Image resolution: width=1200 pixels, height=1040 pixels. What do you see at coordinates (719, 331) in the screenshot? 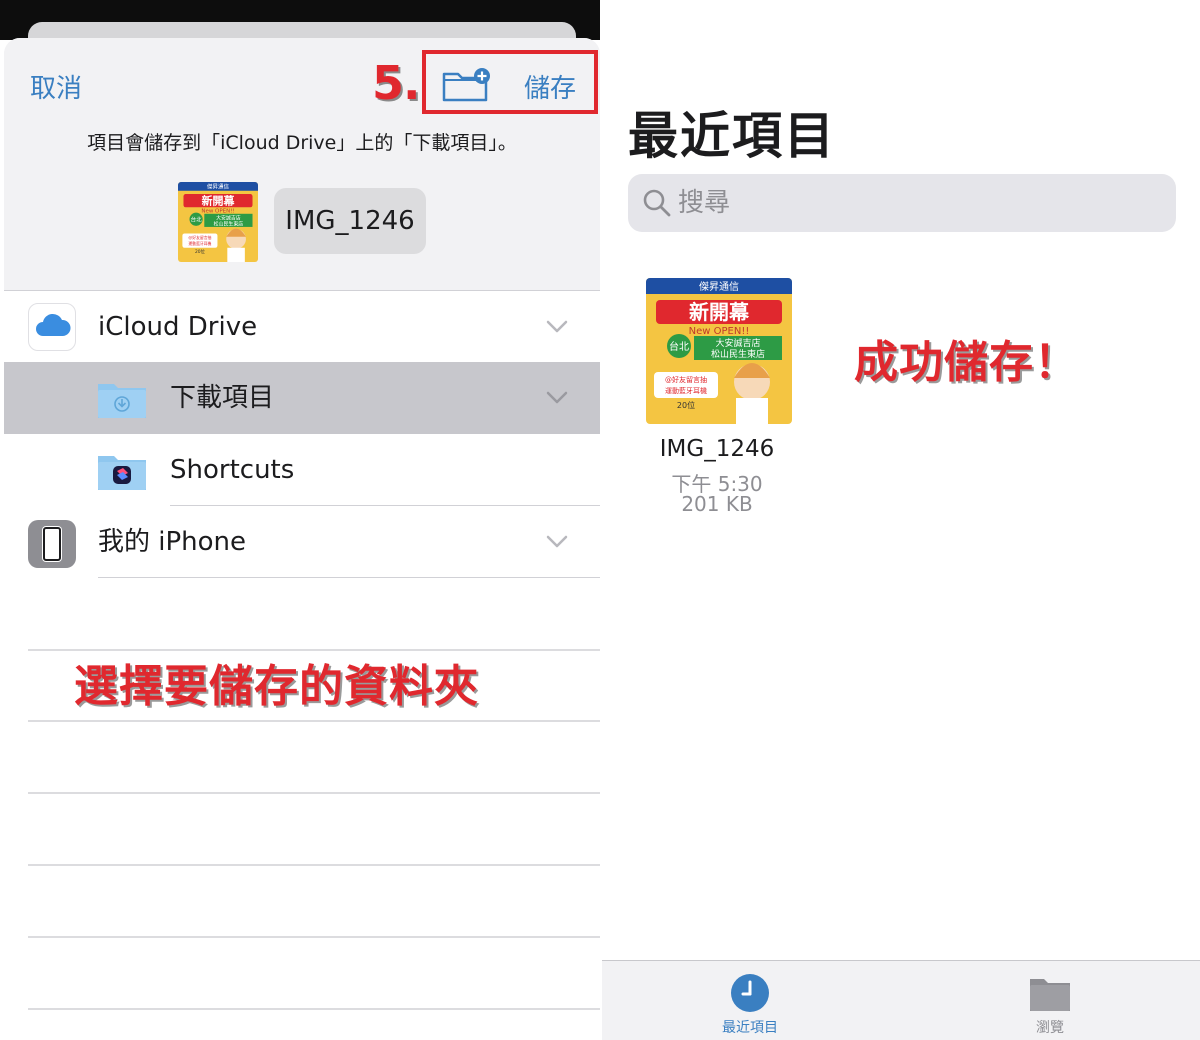
I see `svg-text: New OPEN!!` at bounding box center [719, 331].